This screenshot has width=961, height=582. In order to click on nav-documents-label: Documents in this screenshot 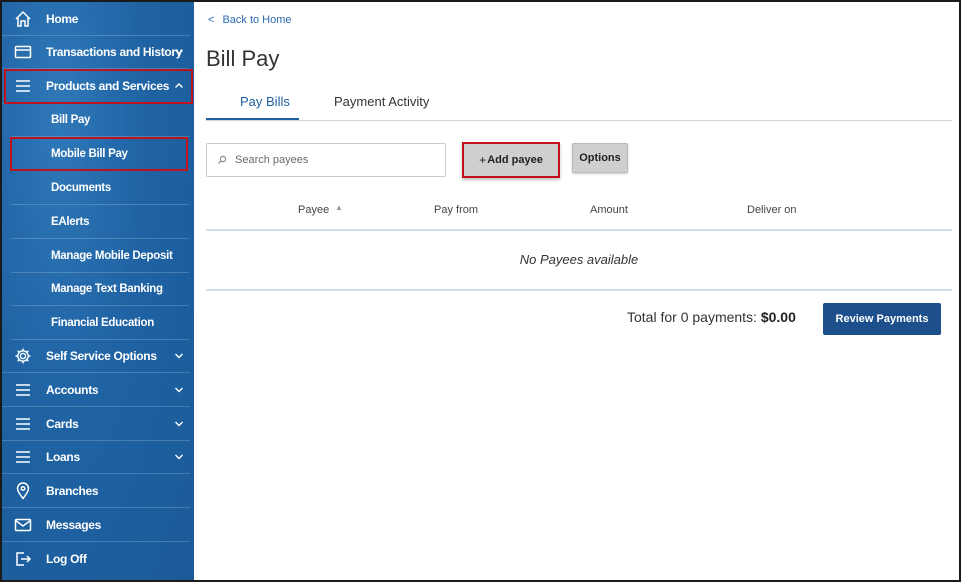, I will do `click(81, 187)`.